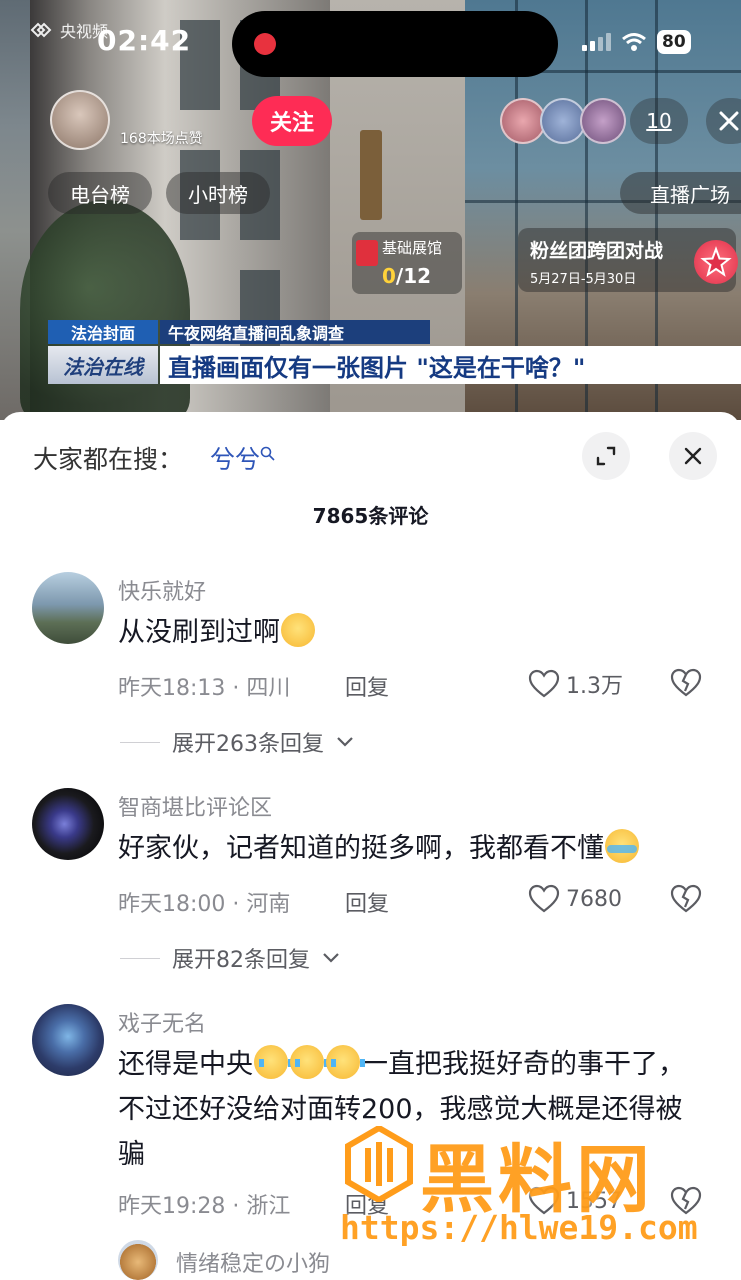  I want to click on trending-search-link: 兮兮, so click(243, 458).